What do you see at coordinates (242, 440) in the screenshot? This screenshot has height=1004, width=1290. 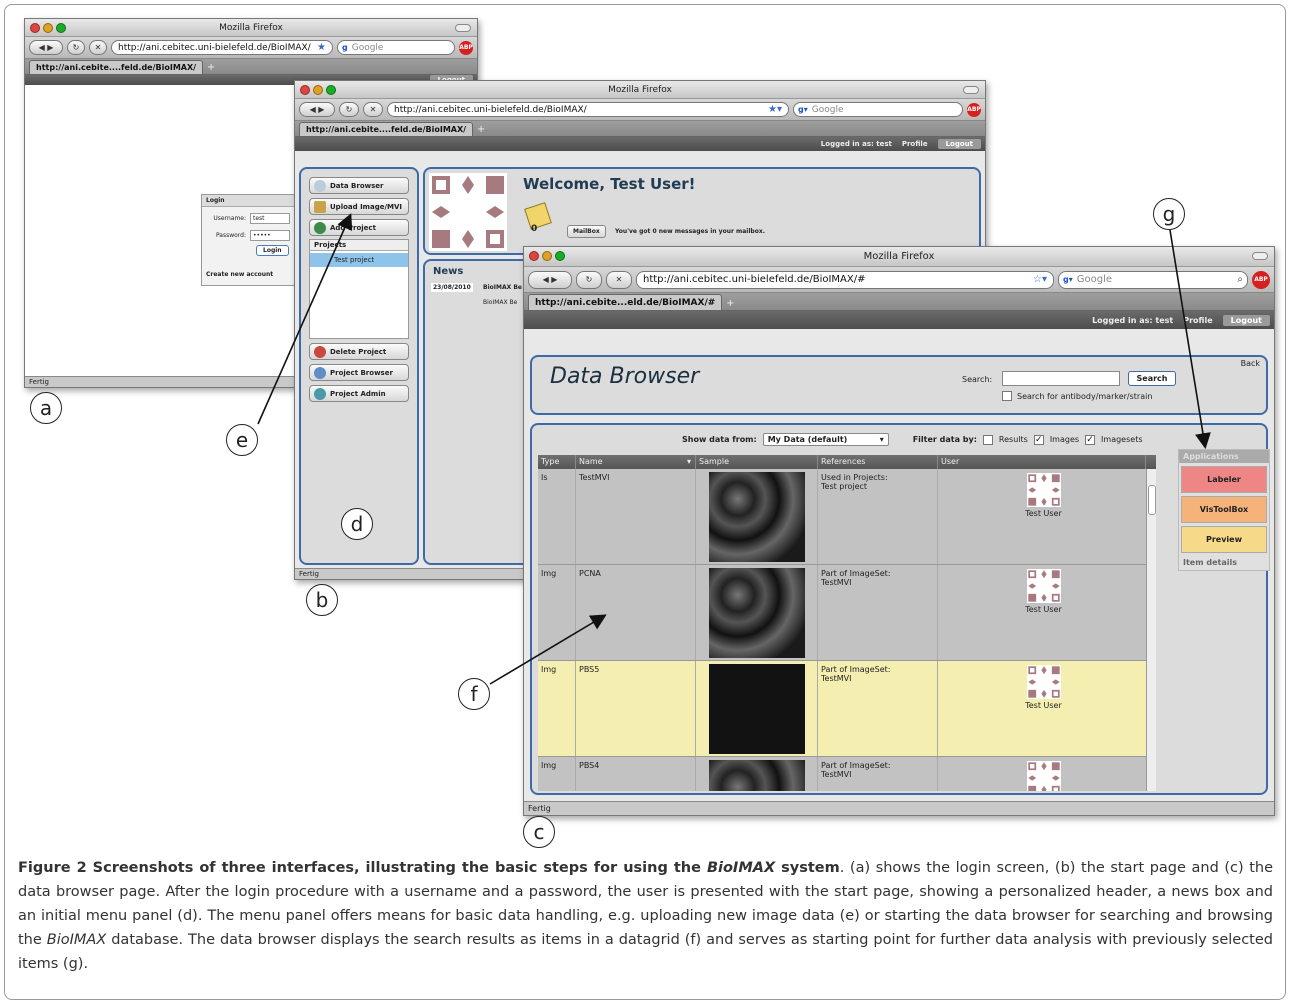 I see `callout-e: e` at bounding box center [242, 440].